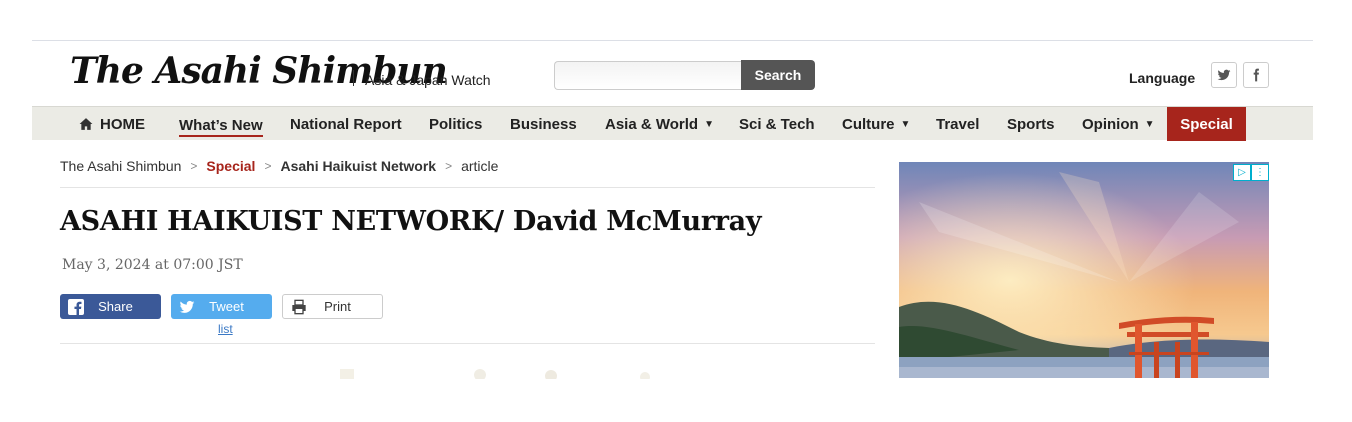 This screenshot has height=422, width=1352. What do you see at coordinates (652, 124) in the screenshot?
I see `nav-item-asia-world-label: Asia & World` at bounding box center [652, 124].